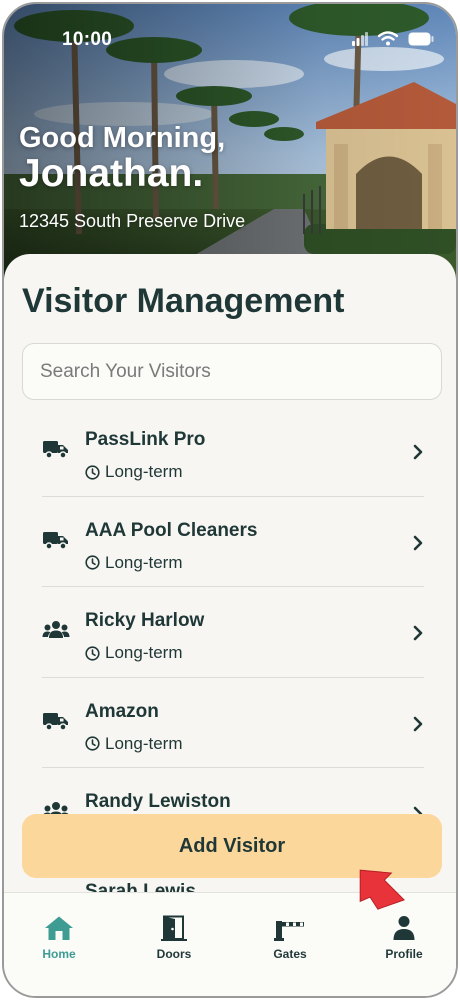  Describe the element at coordinates (132, 221) in the screenshot. I see `address-text: 12345 South Preserve Drive` at that location.